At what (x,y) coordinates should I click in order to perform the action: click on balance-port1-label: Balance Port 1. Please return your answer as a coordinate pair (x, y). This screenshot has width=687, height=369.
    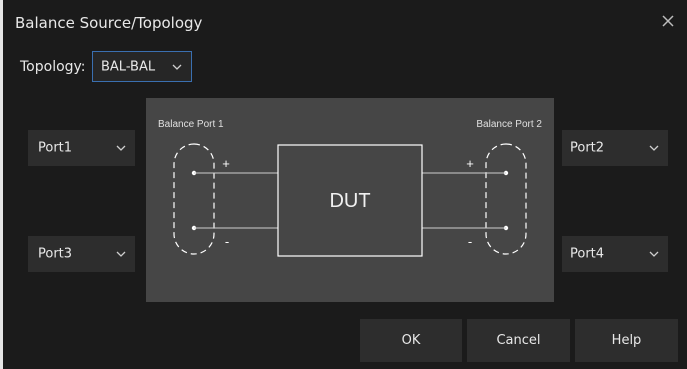
    Looking at the image, I should click on (191, 124).